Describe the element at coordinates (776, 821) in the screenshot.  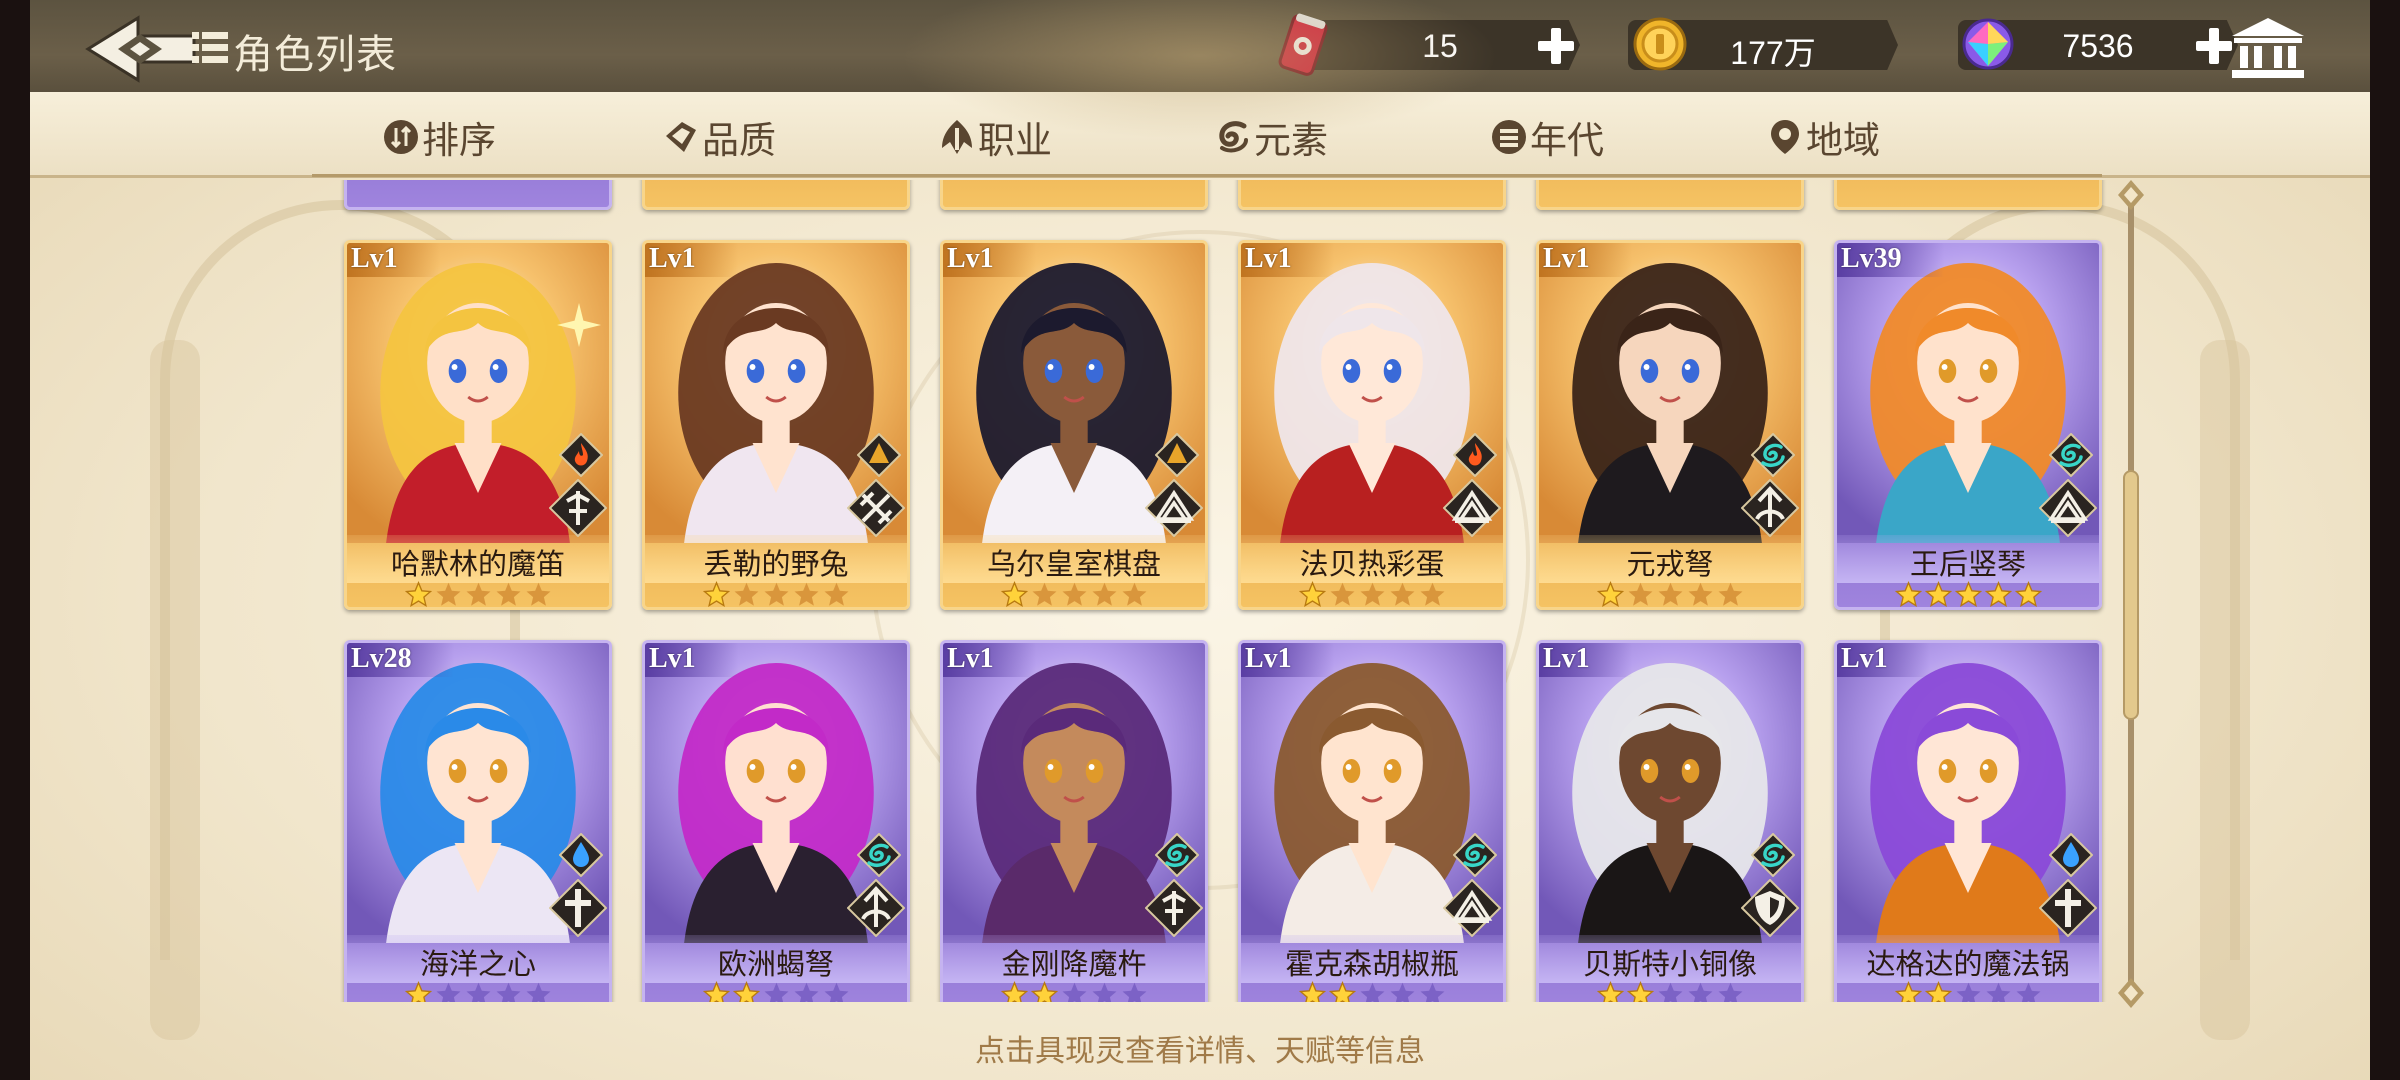
I see `character-card: Lv1 欧洲蝎弩` at that location.